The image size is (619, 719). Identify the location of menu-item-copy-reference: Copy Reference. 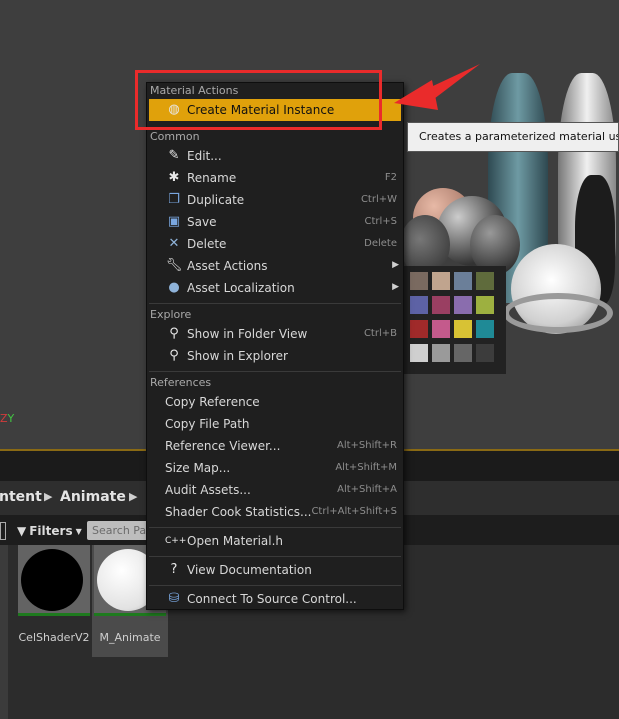
(275, 402).